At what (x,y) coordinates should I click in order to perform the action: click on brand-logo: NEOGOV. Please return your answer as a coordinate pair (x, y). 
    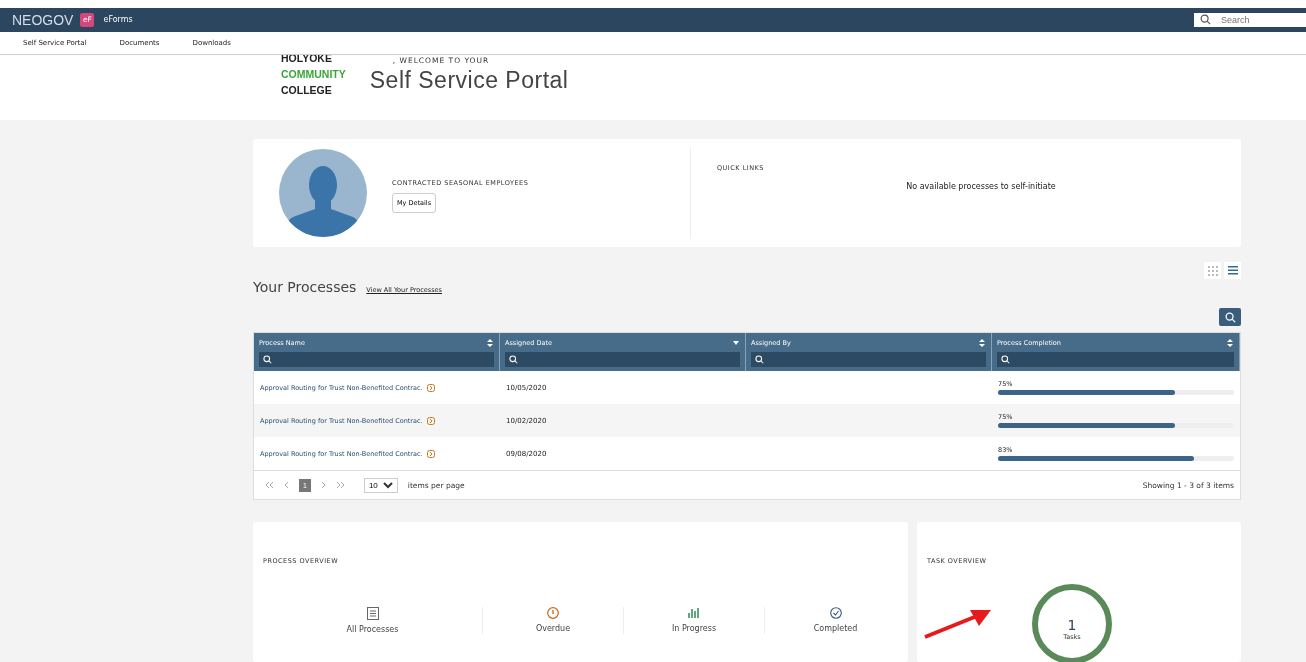
    Looking at the image, I should click on (43, 19).